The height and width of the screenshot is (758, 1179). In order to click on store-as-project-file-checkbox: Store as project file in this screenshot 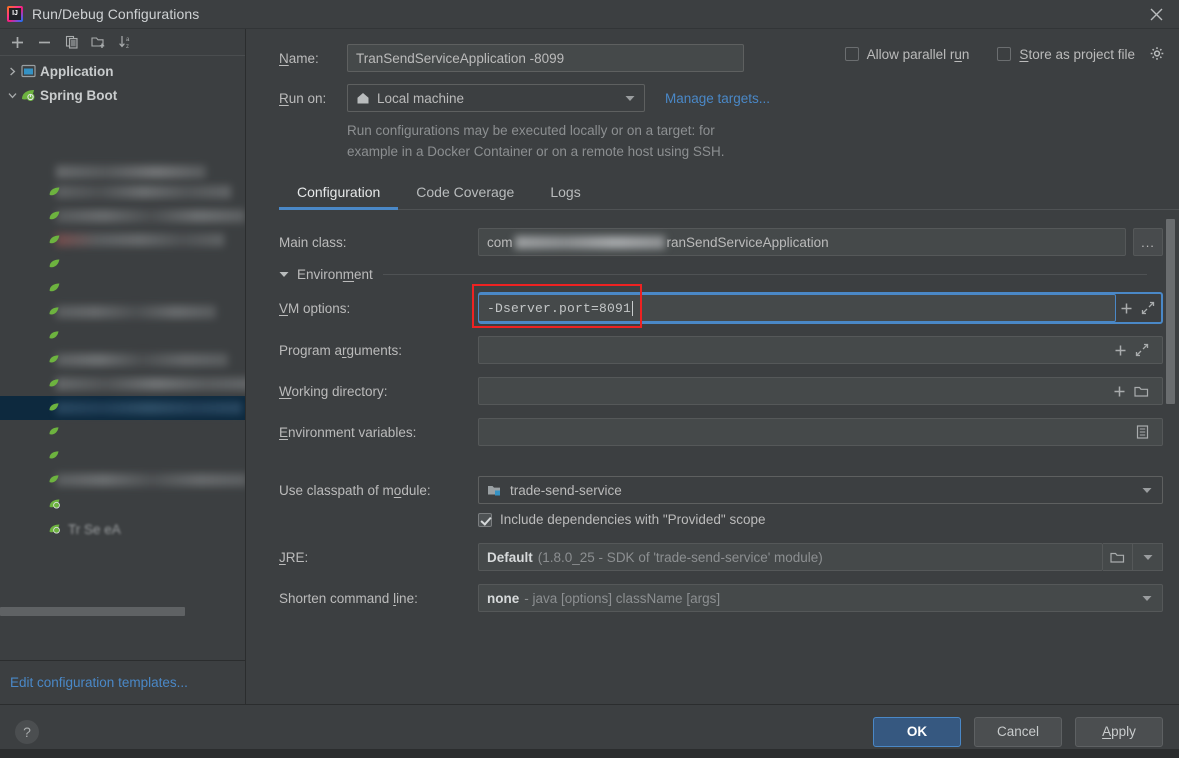, I will do `click(1081, 54)`.